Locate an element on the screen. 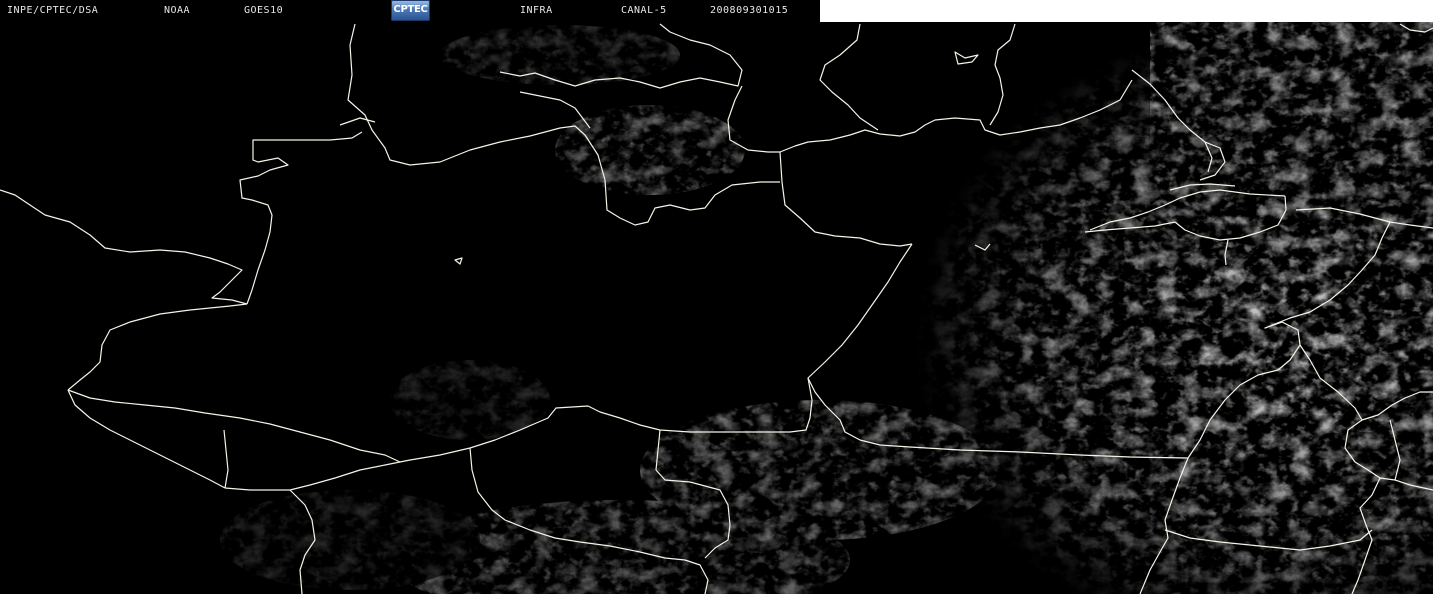  satellite-label: GOES10 is located at coordinates (264, 10).